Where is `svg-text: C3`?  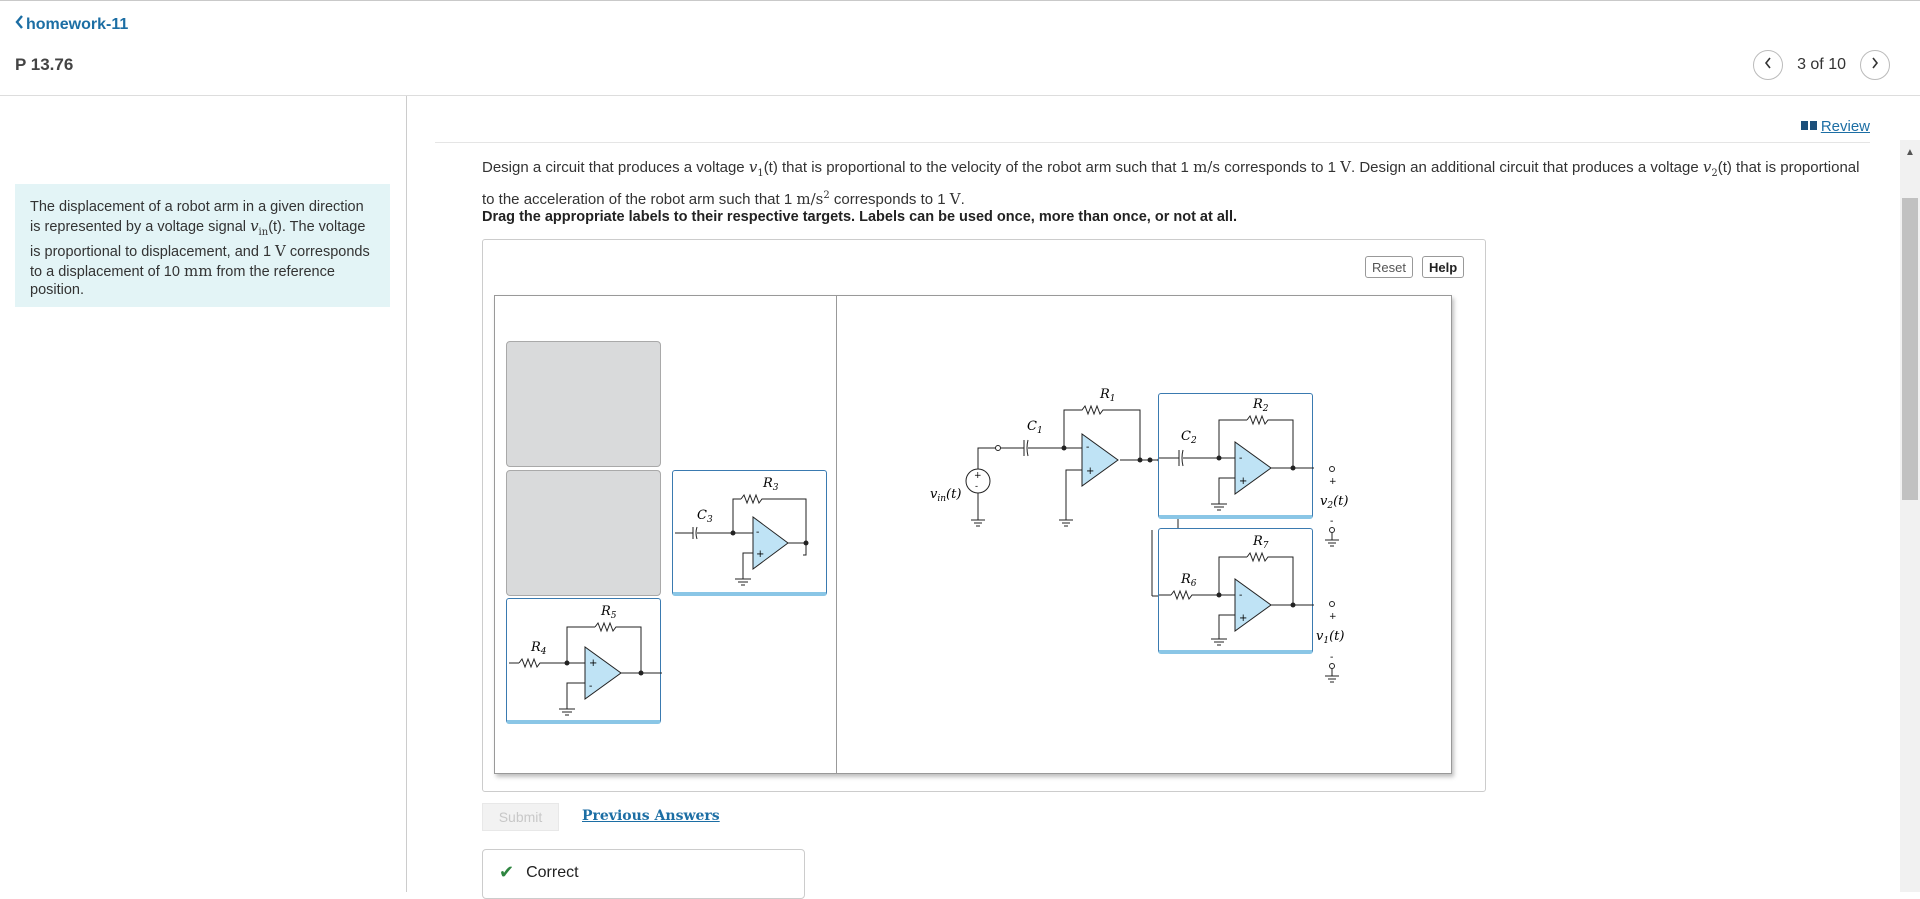 svg-text: C3 is located at coordinates (705, 516).